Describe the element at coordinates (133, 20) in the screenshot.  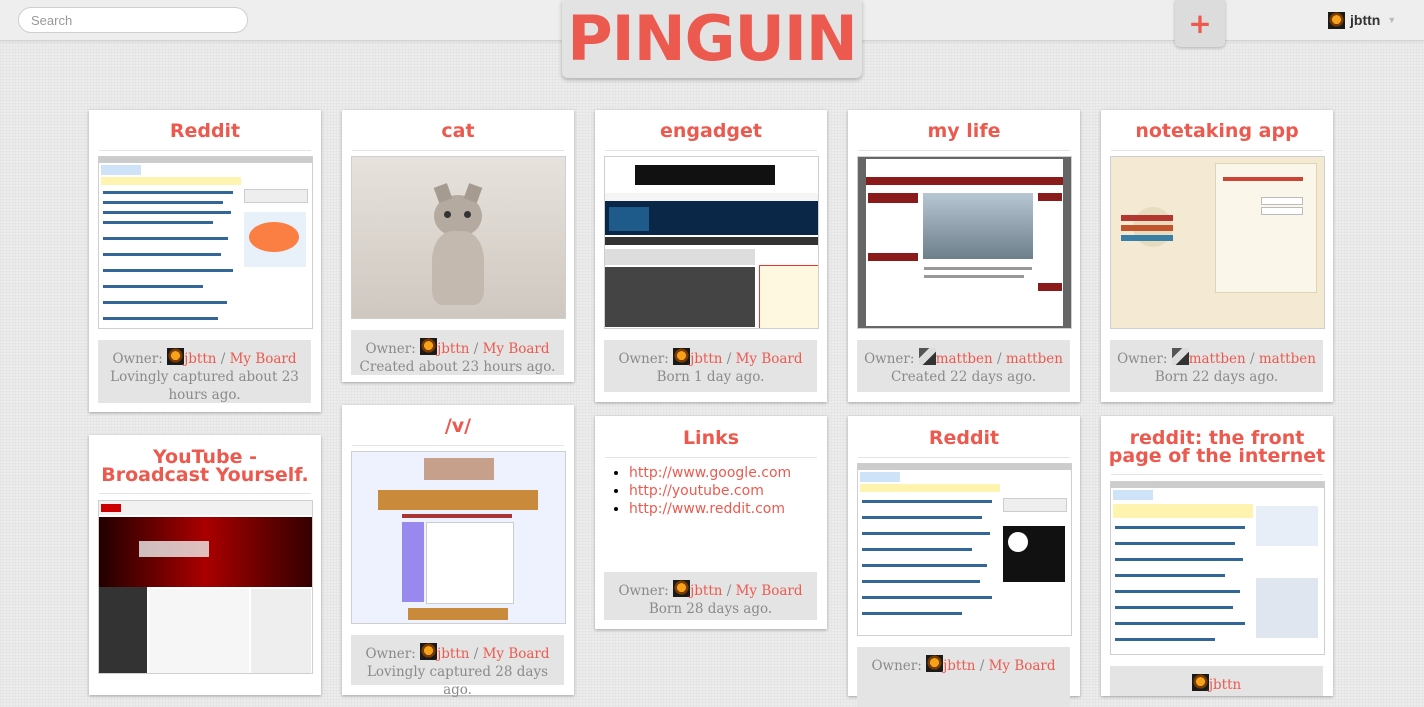
I see `search-input` at that location.